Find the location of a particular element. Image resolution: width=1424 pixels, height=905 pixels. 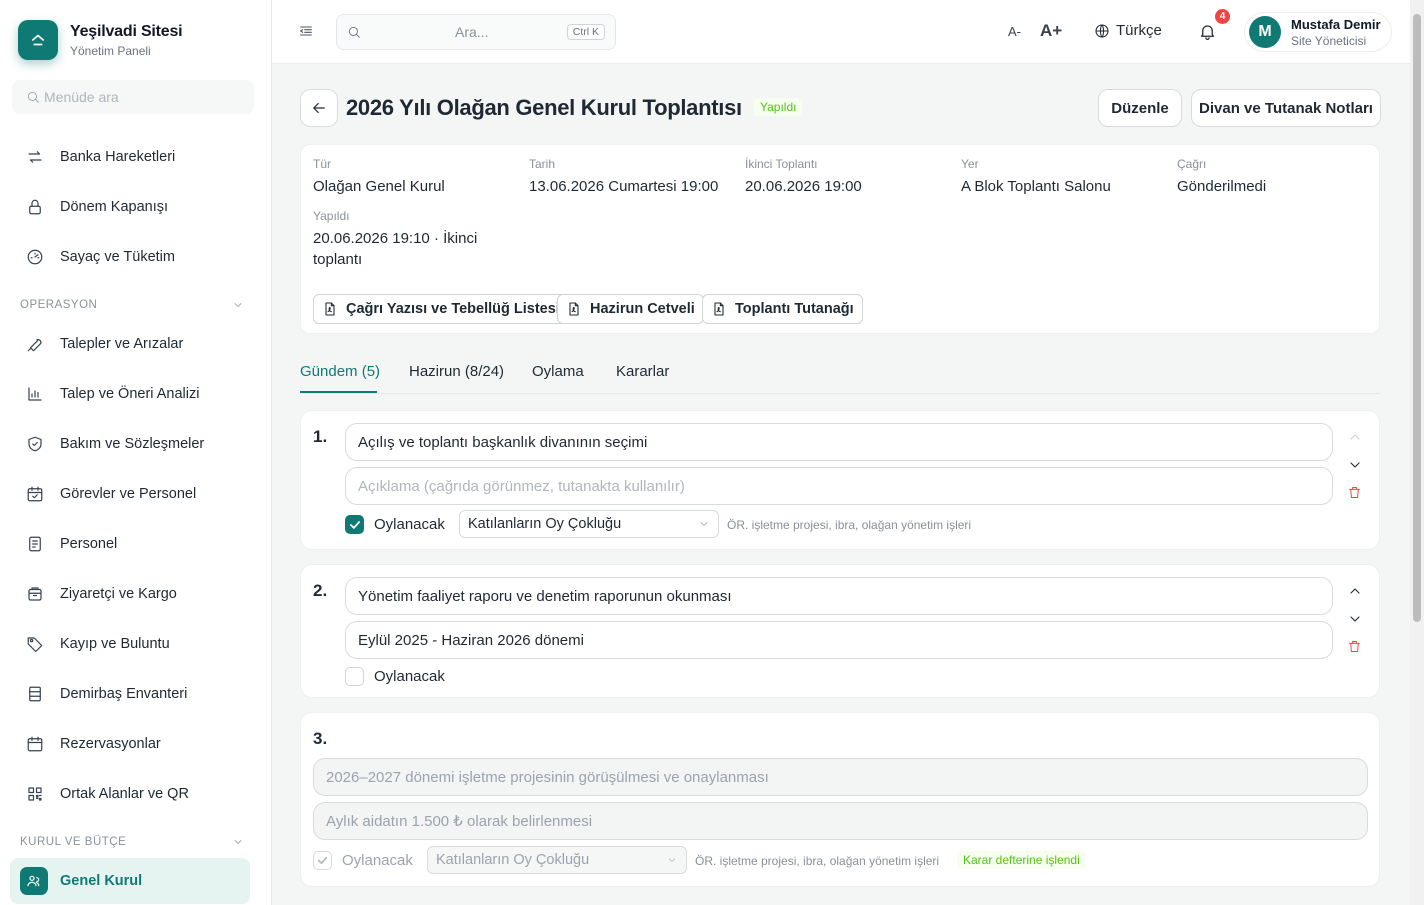

calendar-check-icon is located at coordinates (35, 494).